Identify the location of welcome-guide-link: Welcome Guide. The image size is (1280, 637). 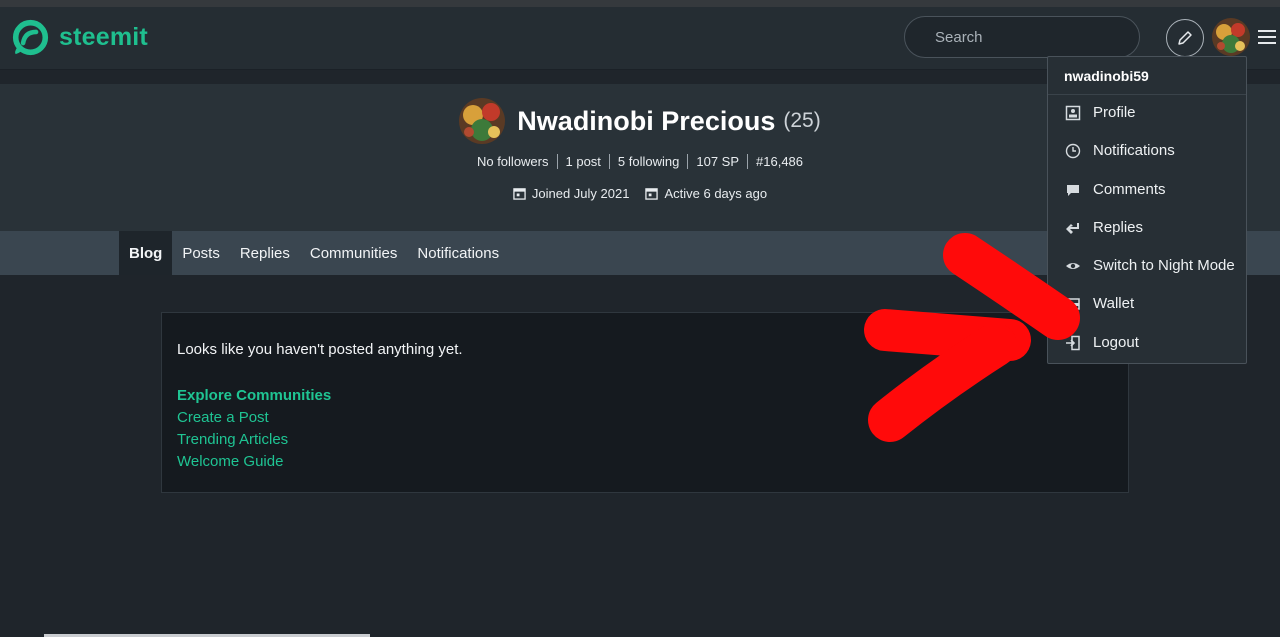
(254, 461).